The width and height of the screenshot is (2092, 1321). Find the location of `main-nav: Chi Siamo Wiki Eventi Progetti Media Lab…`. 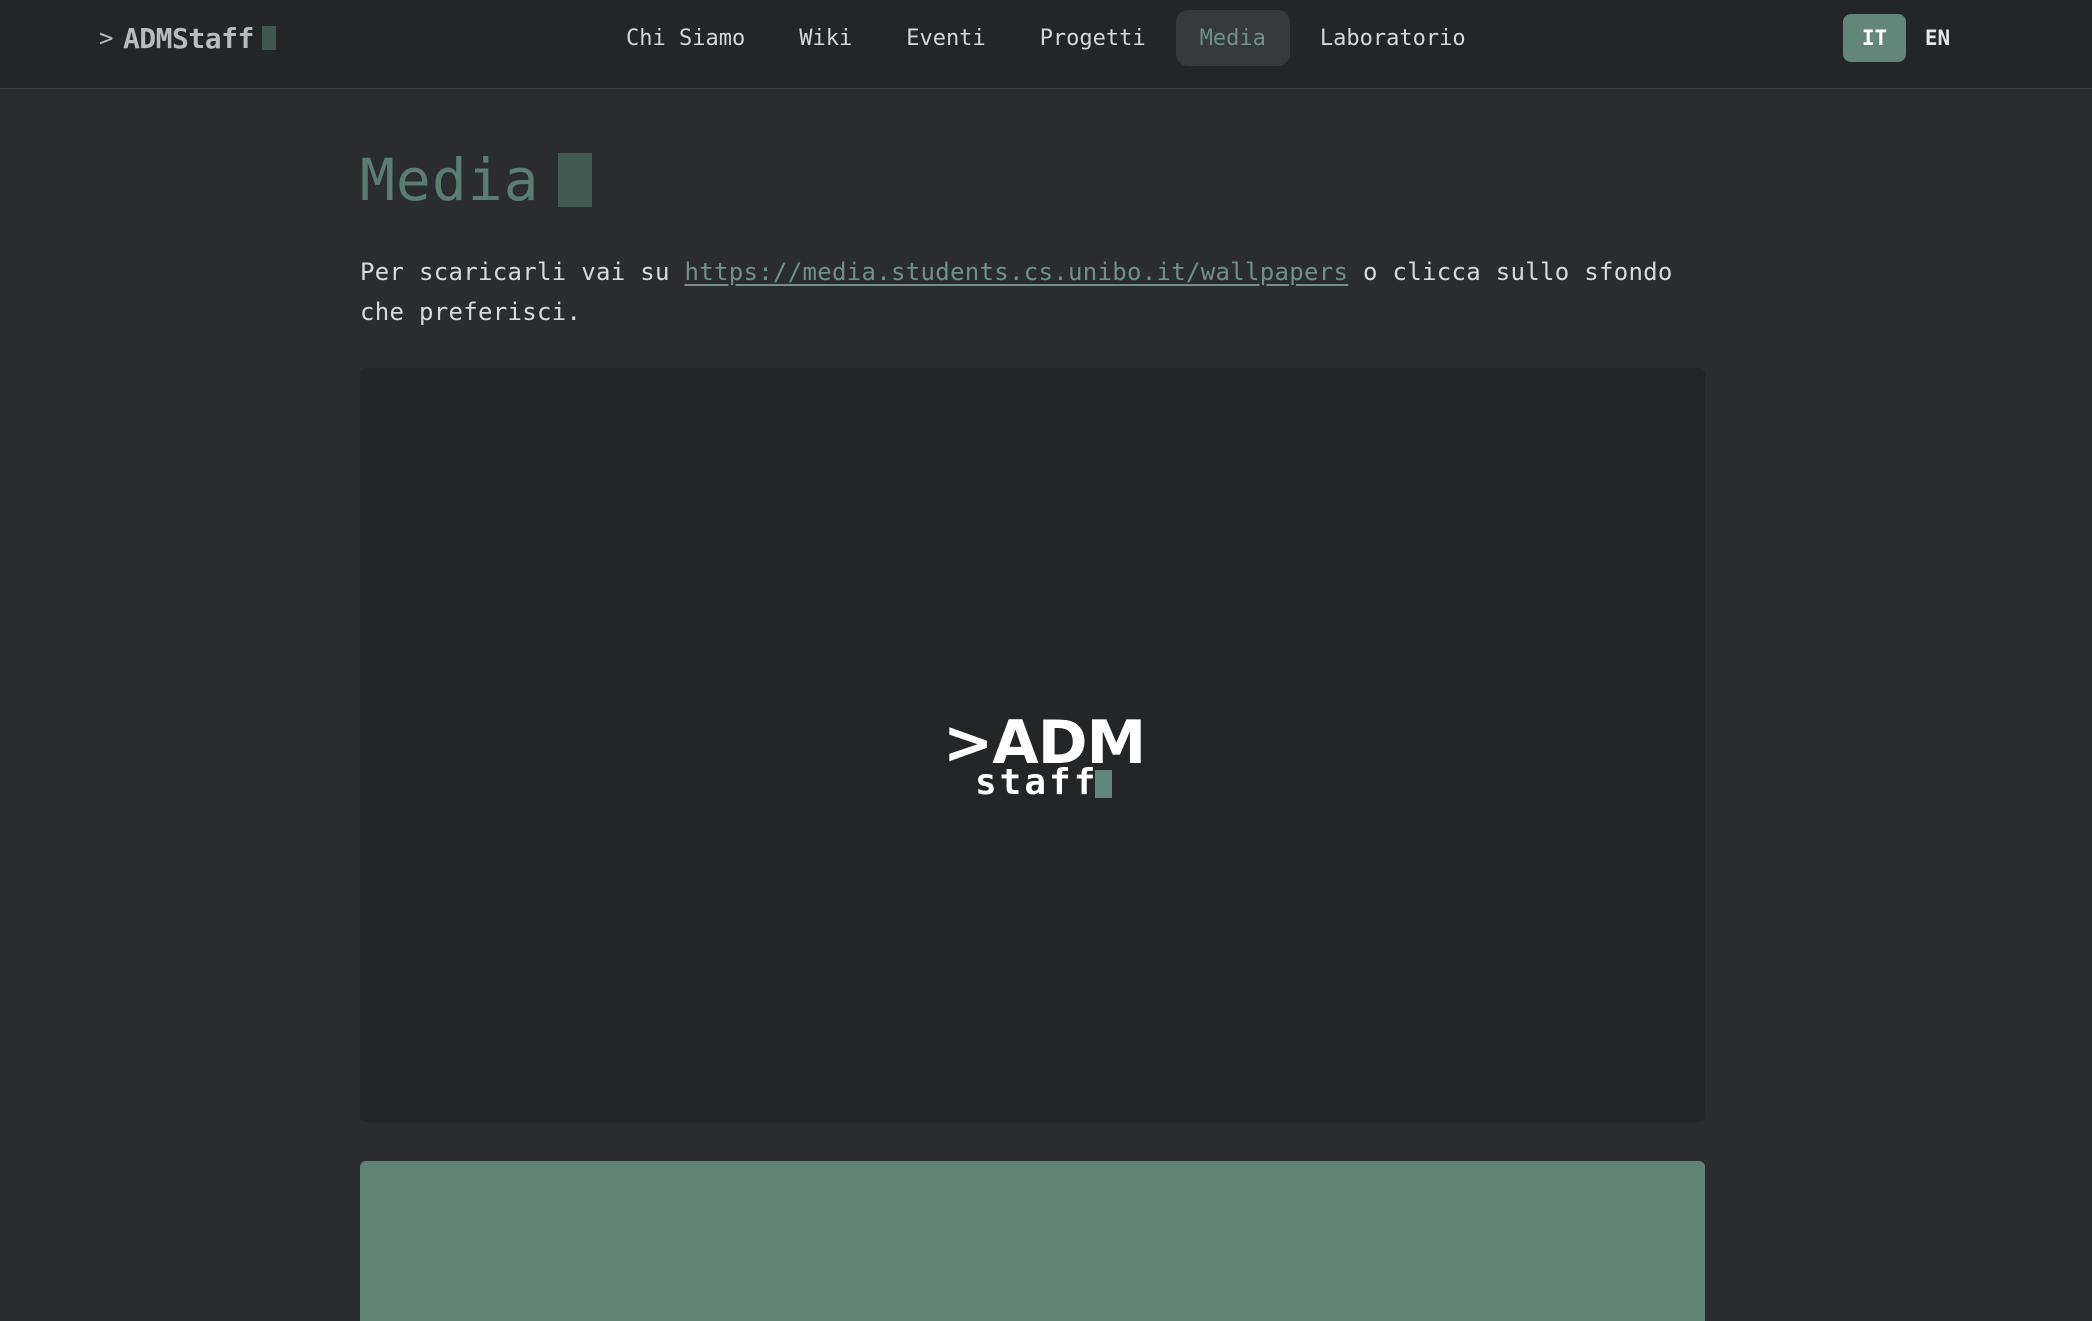

main-nav: Chi Siamo Wiki Eventi Progetti Media Lab… is located at coordinates (1049, 38).